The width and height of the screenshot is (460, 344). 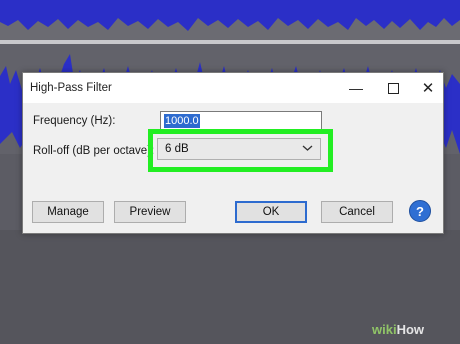 I want to click on frequency-label: Frequency (Hz):, so click(x=74, y=121).